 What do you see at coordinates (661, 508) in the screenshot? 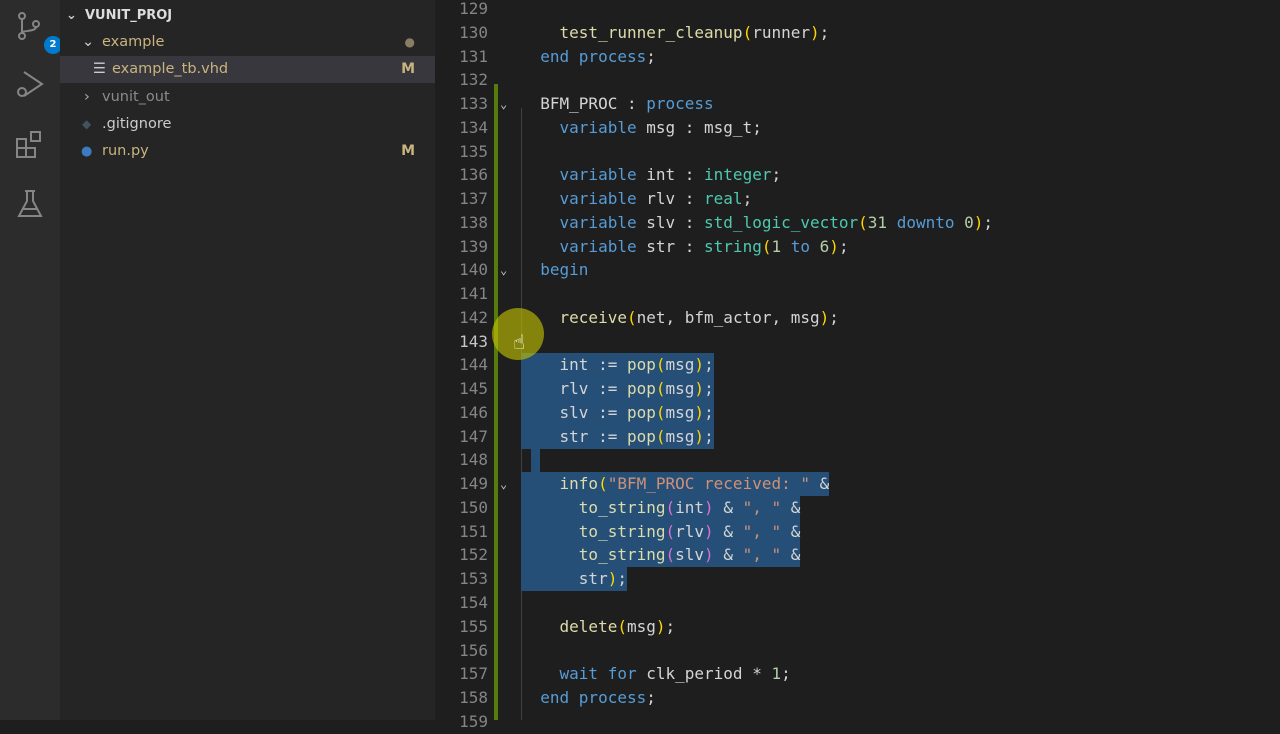
I see `code-line: to_string(int) & ", " &` at bounding box center [661, 508].